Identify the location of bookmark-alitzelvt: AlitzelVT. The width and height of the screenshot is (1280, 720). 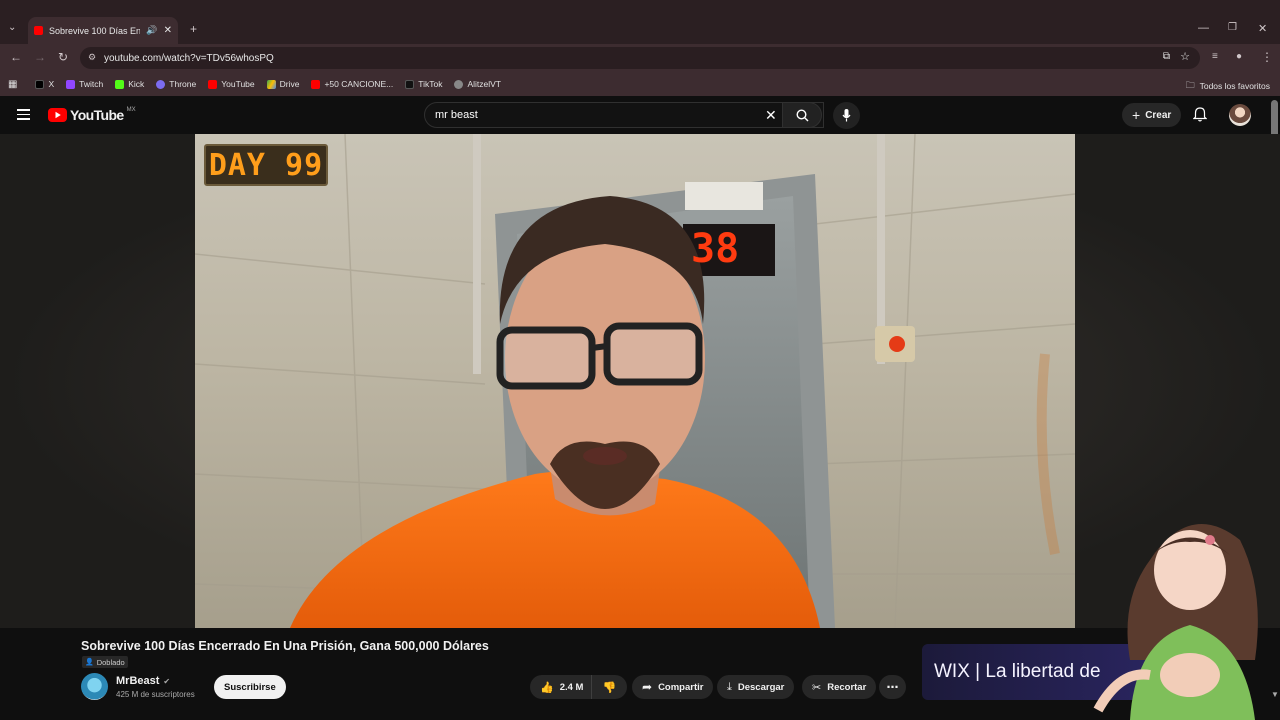
(477, 84).